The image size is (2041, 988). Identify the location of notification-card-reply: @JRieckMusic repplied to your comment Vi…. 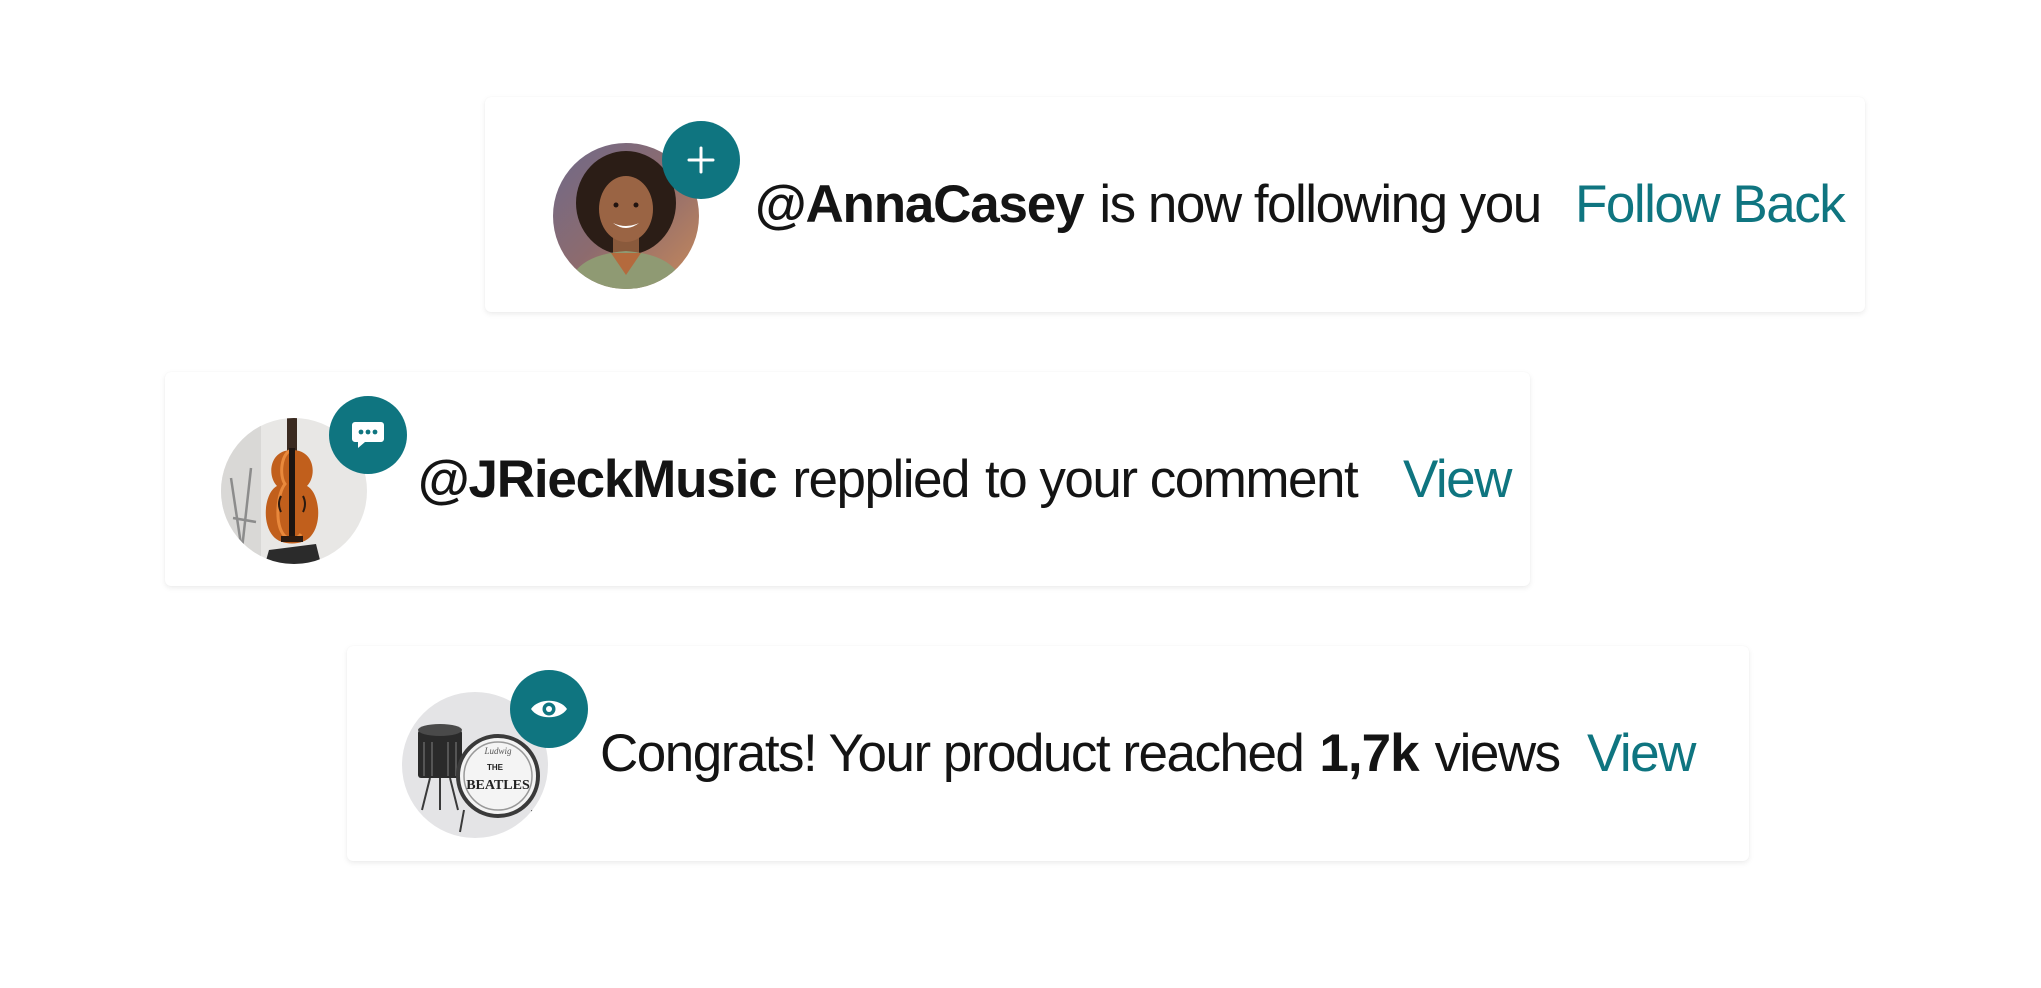
(847, 479).